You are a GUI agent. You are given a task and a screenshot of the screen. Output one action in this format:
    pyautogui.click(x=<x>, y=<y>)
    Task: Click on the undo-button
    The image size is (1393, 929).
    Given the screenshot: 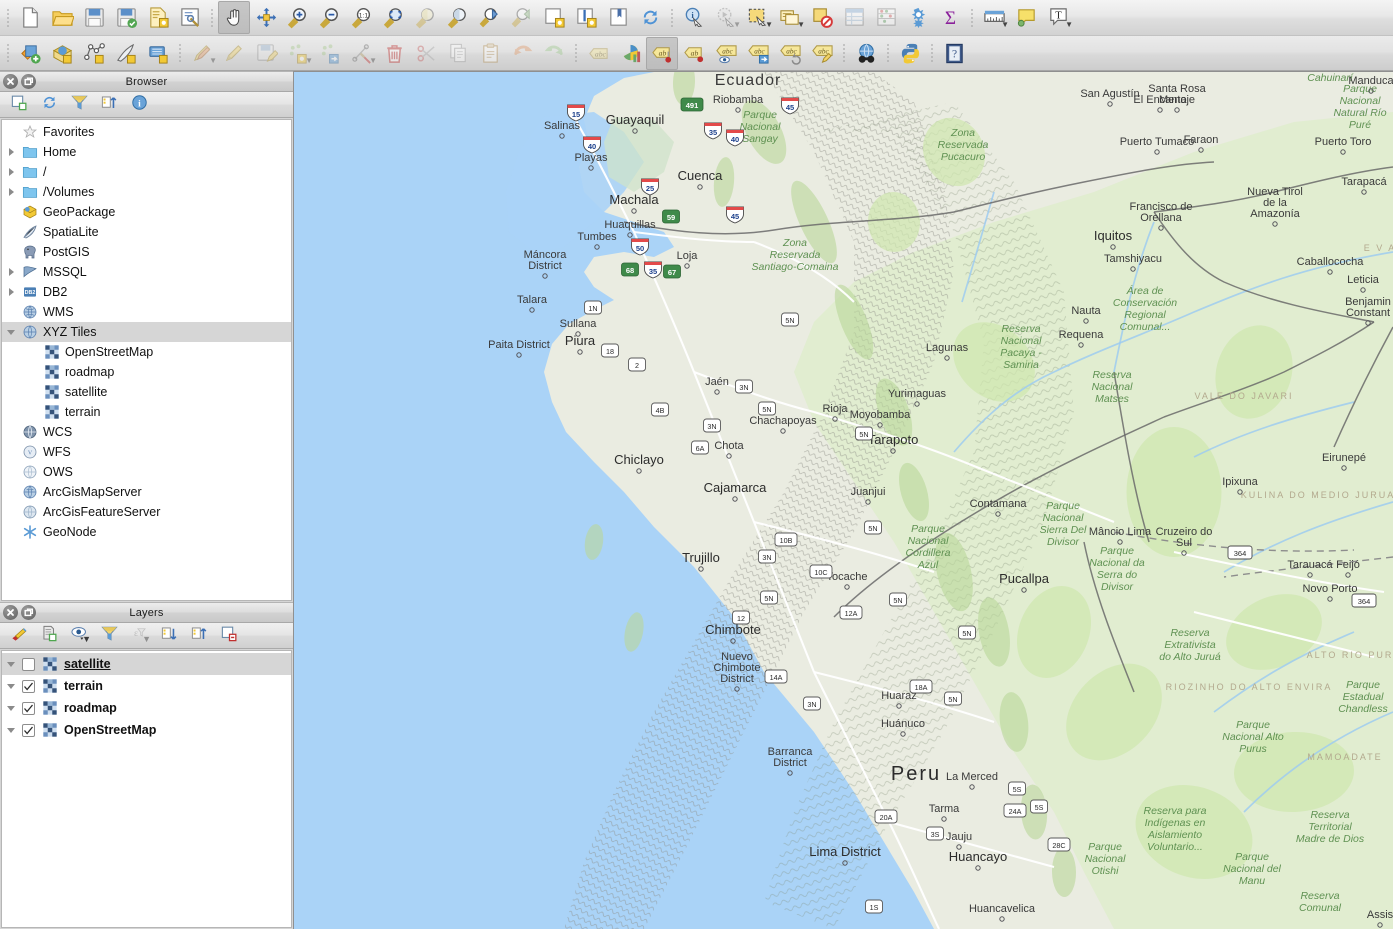 What is the action you would take?
    pyautogui.click(x=522, y=53)
    